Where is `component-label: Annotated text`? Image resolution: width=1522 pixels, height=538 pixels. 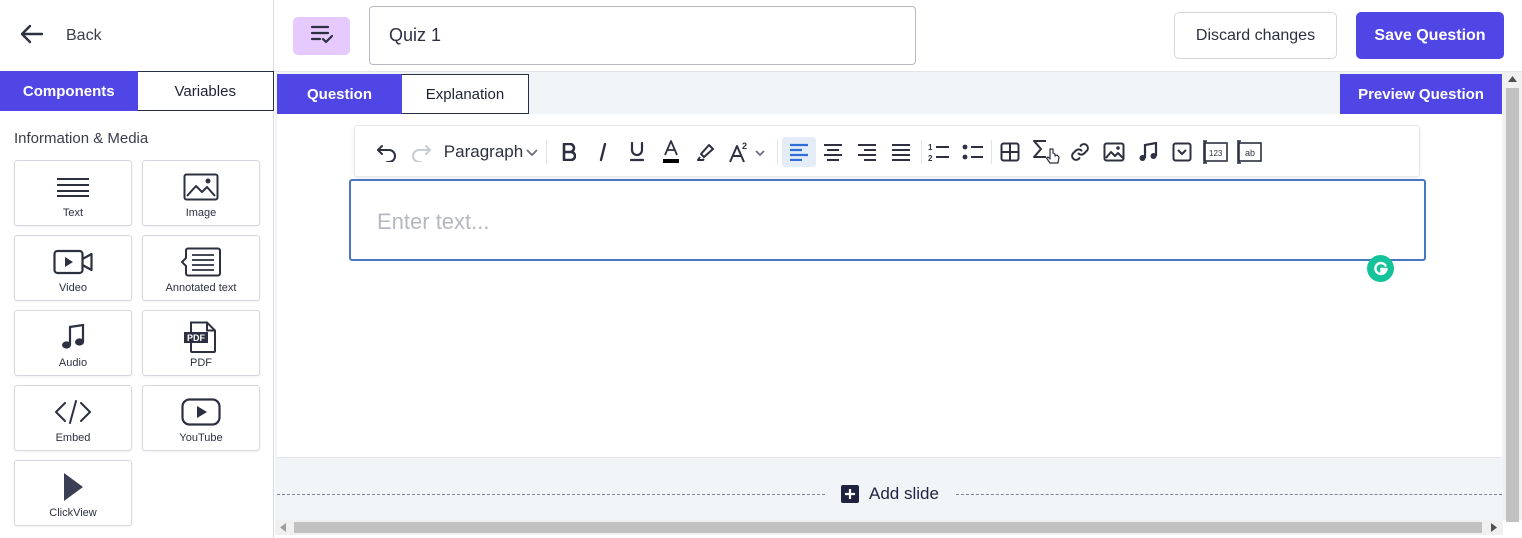 component-label: Annotated text is located at coordinates (201, 288).